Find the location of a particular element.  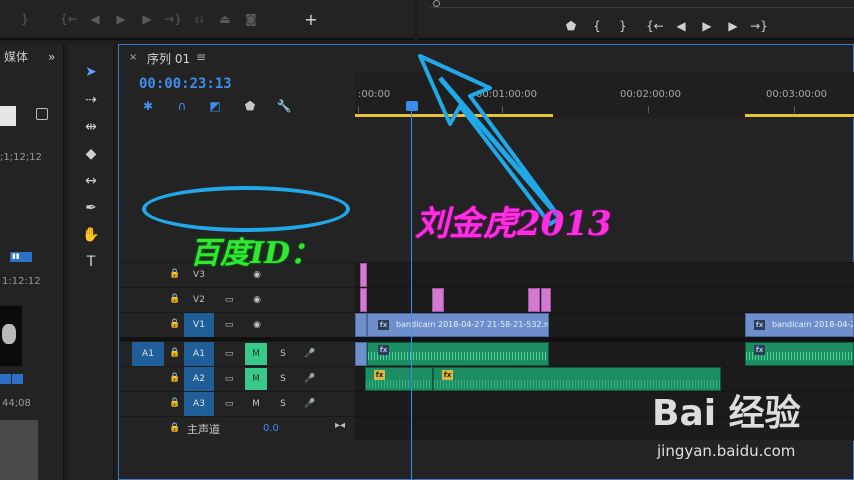

master-track-label: 主声道 is located at coordinates (203, 429).